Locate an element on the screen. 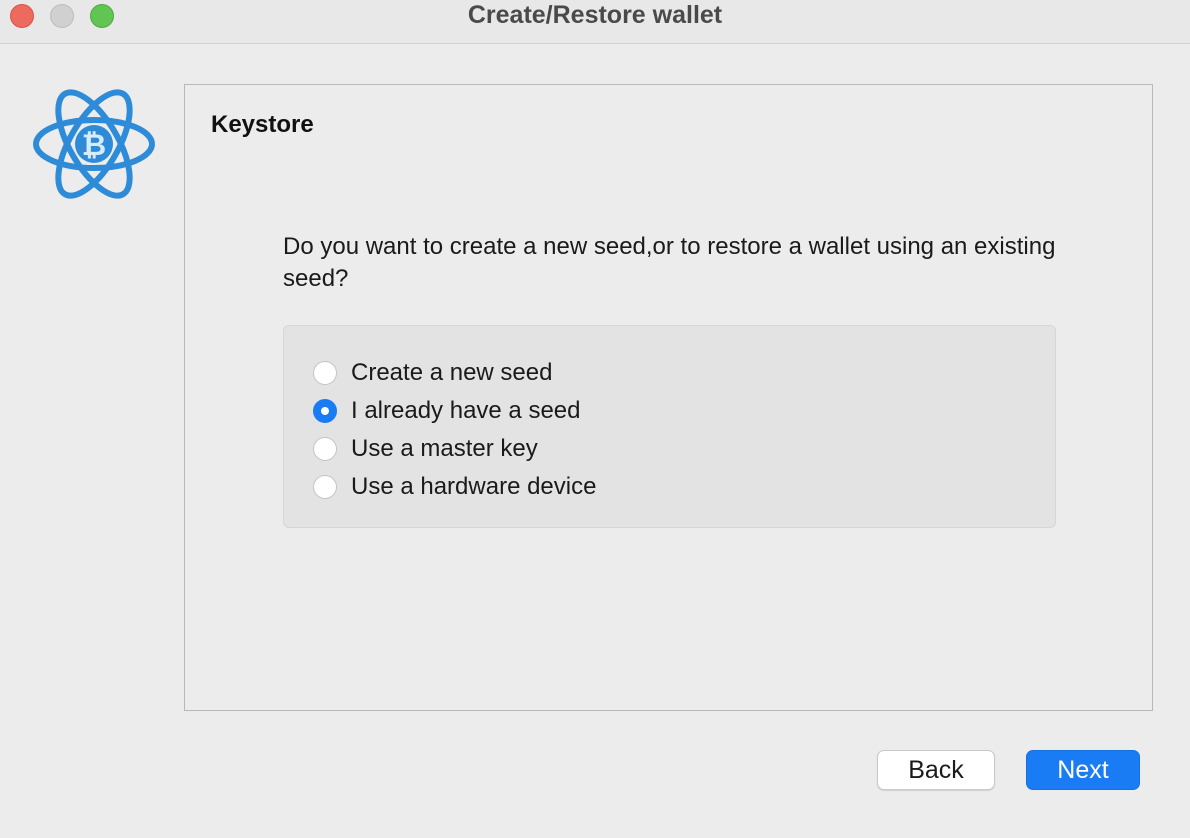 This screenshot has width=1190, height=838. radio-already-have-seed is located at coordinates (325, 411).